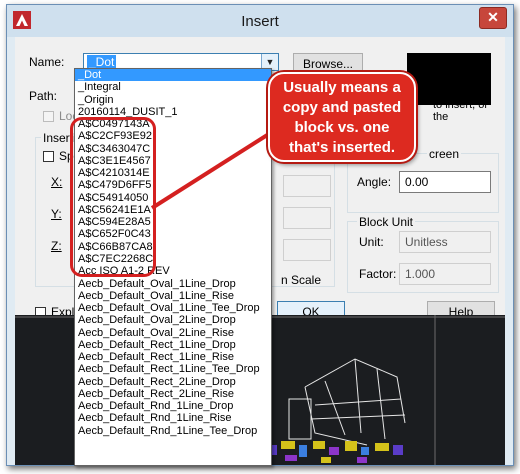 The image size is (520, 474). What do you see at coordinates (173, 369) in the screenshot?
I see `dropdown-item: Aecb_Default_Rect_1Line_Tee_Drop` at bounding box center [173, 369].